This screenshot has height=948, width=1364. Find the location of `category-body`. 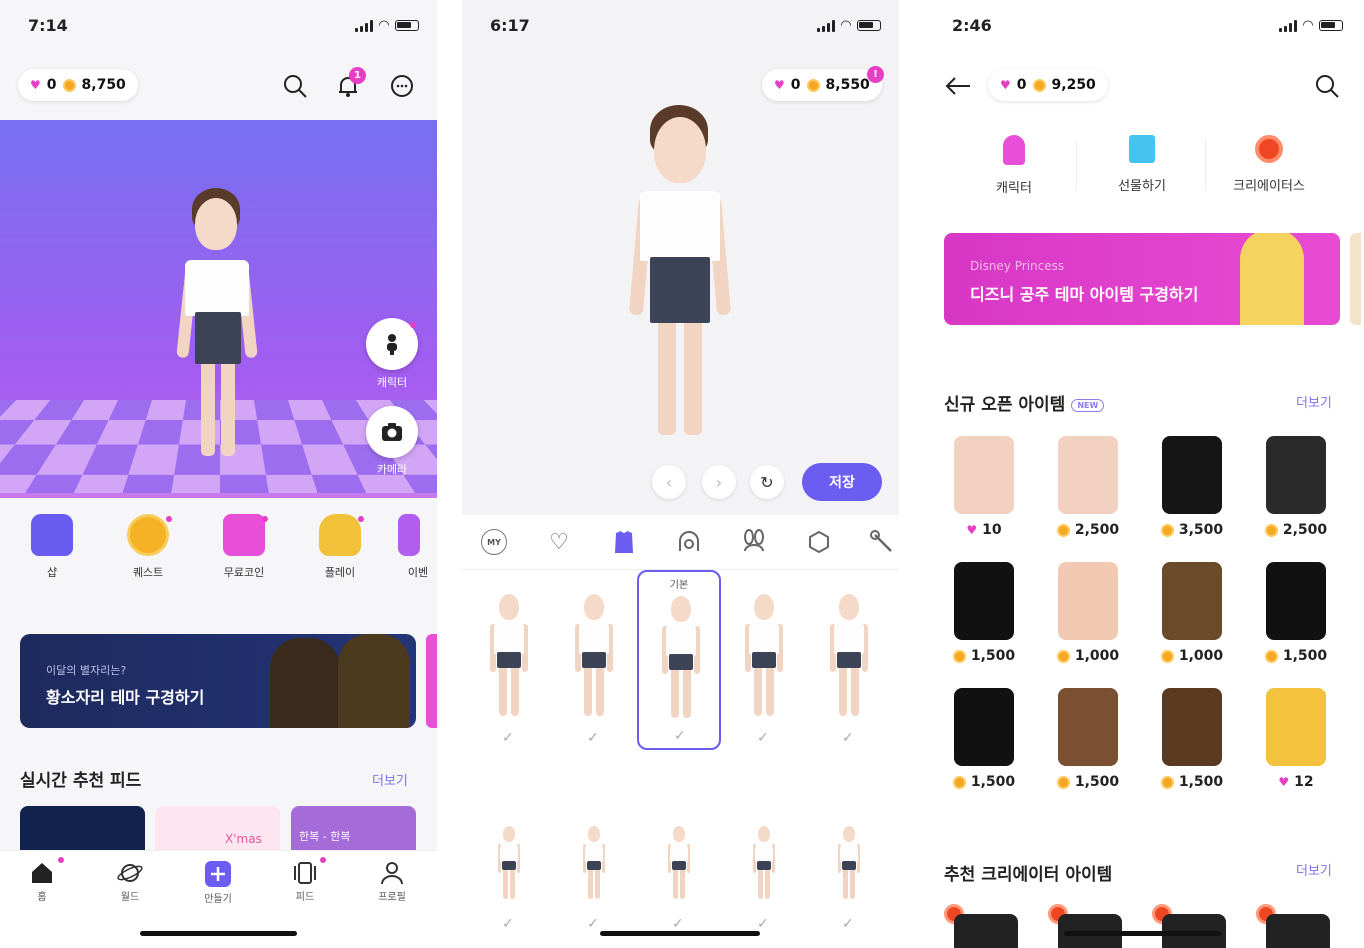

category-body is located at coordinates (624, 542).